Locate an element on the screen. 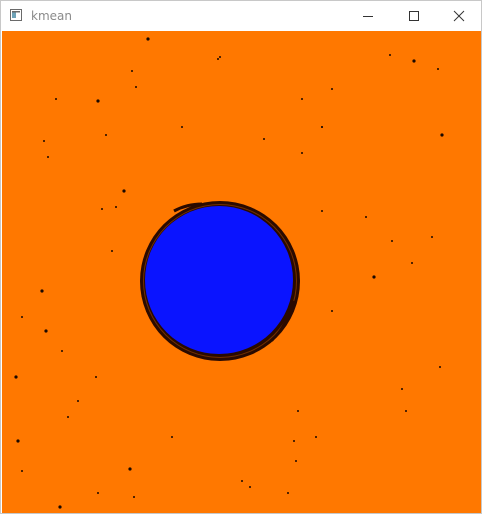 This screenshot has width=482, height=514. minimize-button is located at coordinates (368, 16).